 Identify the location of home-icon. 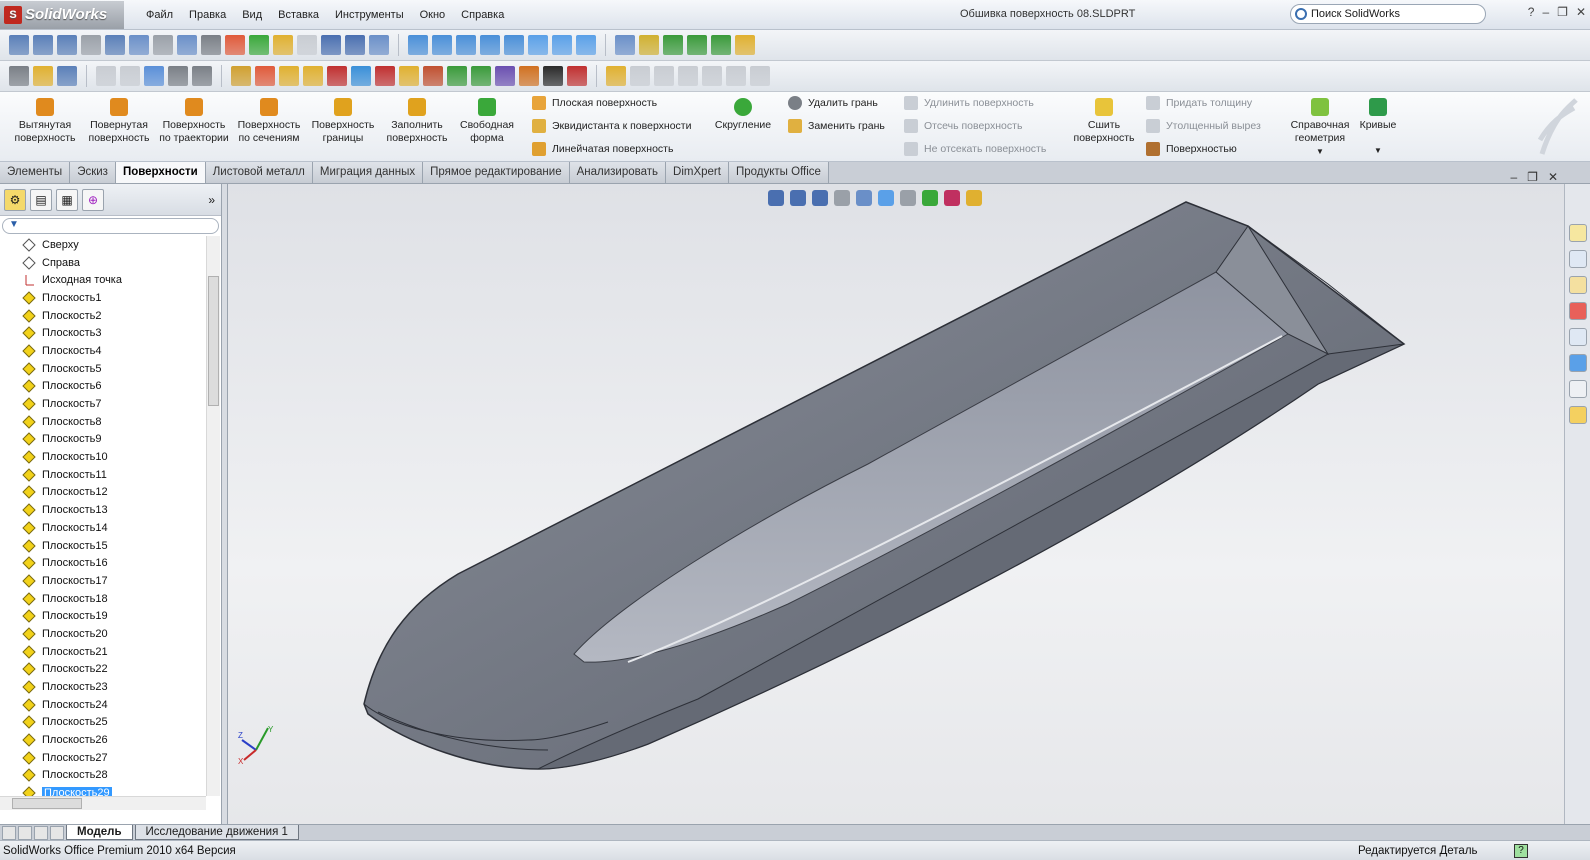
(1578, 233).